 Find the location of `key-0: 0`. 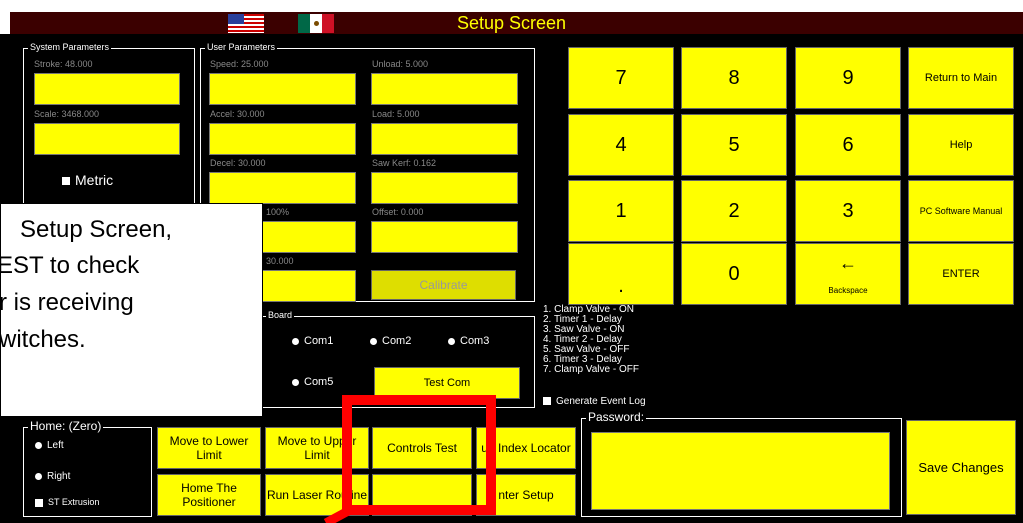

key-0: 0 is located at coordinates (734, 274).